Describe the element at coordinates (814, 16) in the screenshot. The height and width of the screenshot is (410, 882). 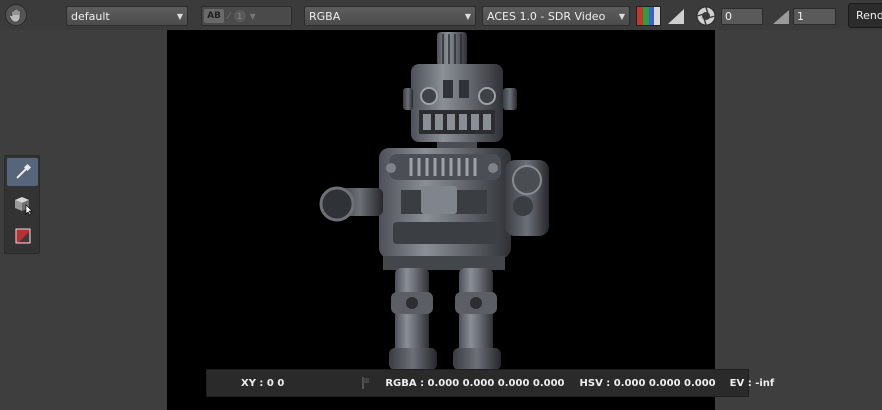
I see `gamma-field: 1` at that location.